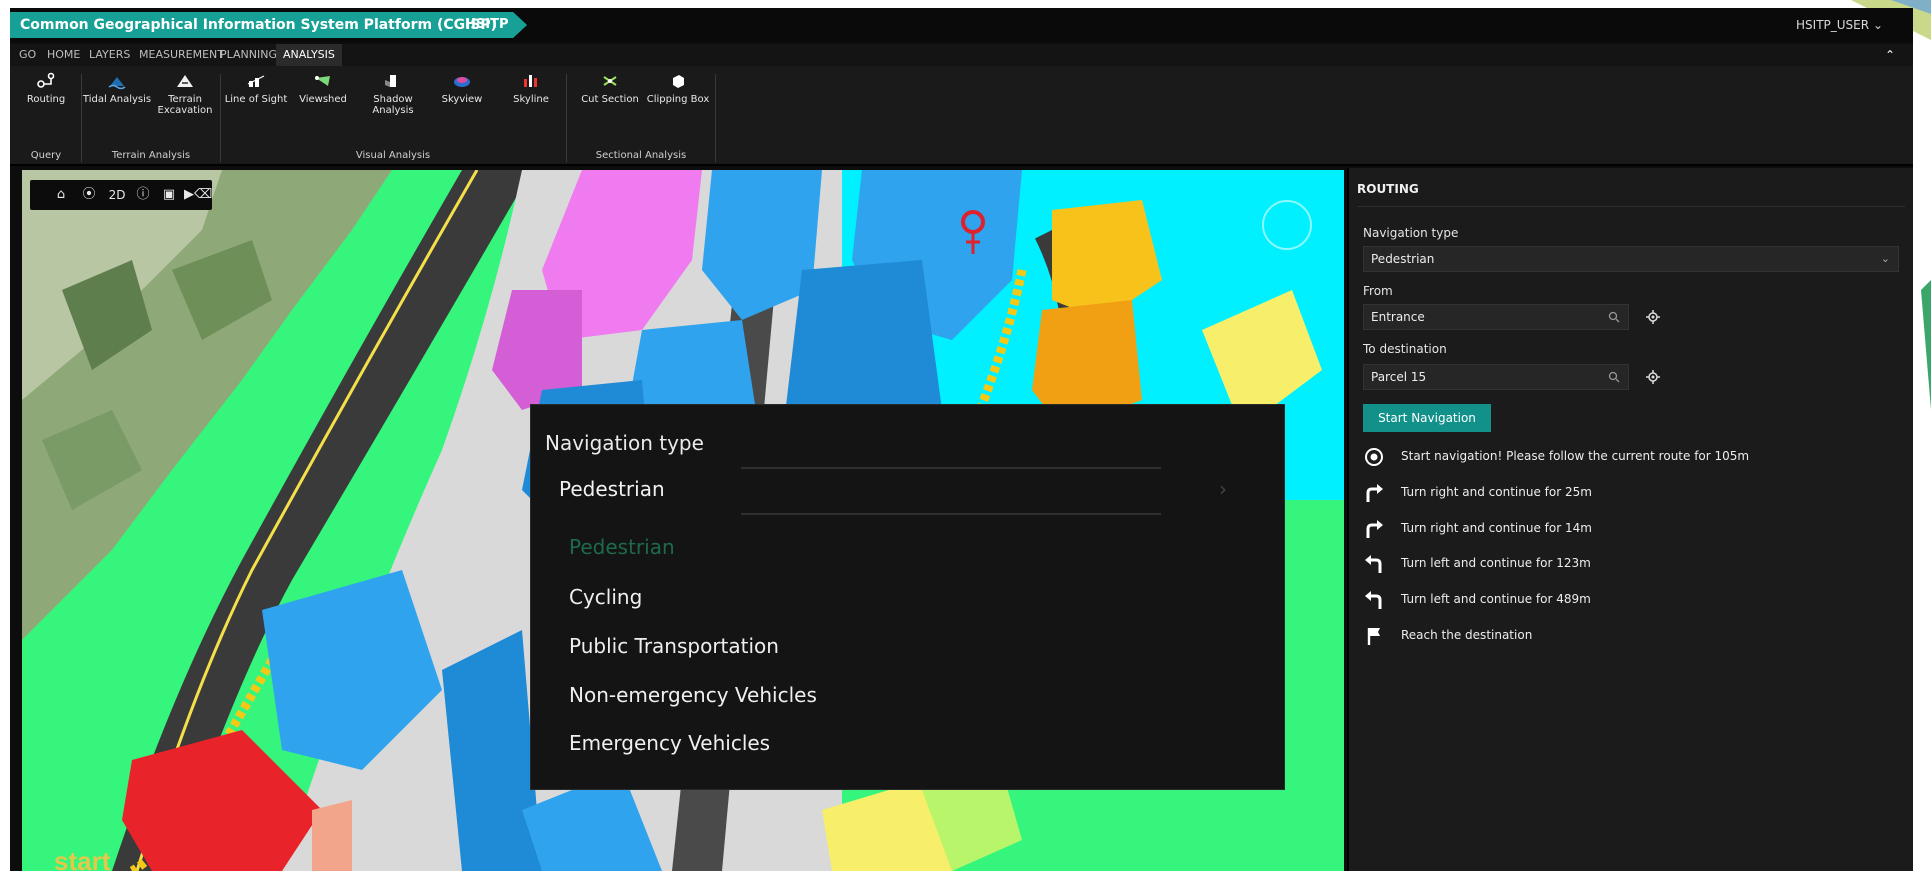 The height and width of the screenshot is (871, 1931). What do you see at coordinates (1496, 563) in the screenshot?
I see `route-step-text: Turn left and continue for 123m` at bounding box center [1496, 563].